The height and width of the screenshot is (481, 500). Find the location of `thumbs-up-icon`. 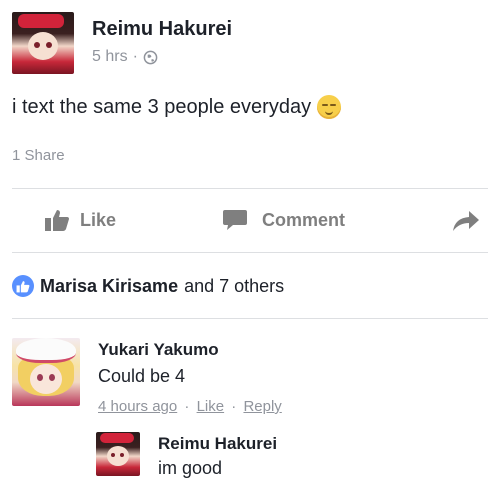

thumbs-up-icon is located at coordinates (57, 220).